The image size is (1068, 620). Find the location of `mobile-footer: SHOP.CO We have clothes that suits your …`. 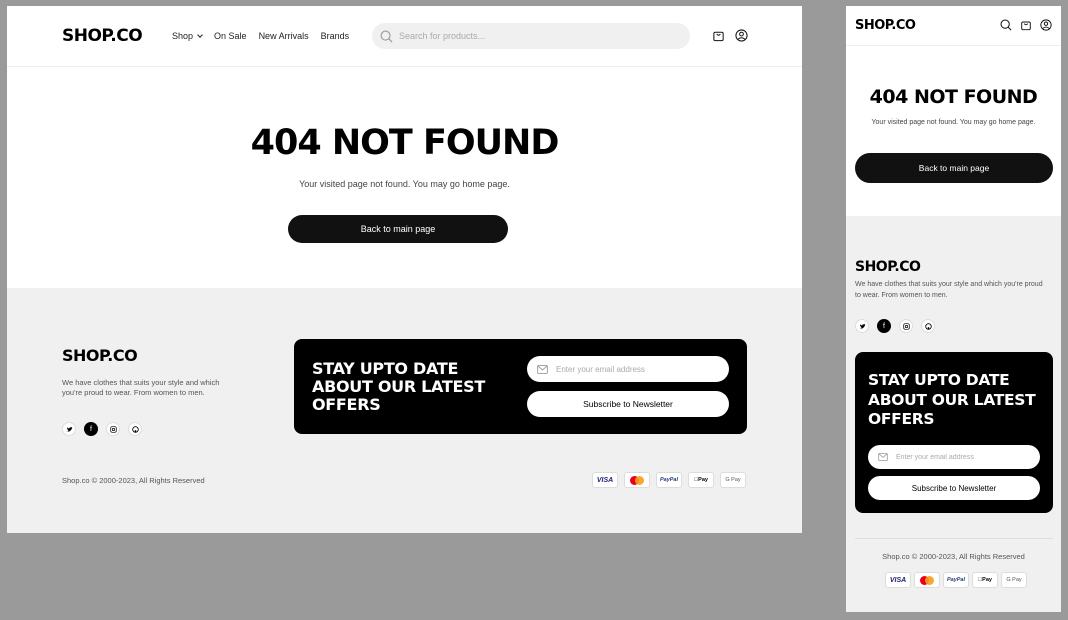

mobile-footer: SHOP.CO We have clothes that suits your … is located at coordinates (953, 414).